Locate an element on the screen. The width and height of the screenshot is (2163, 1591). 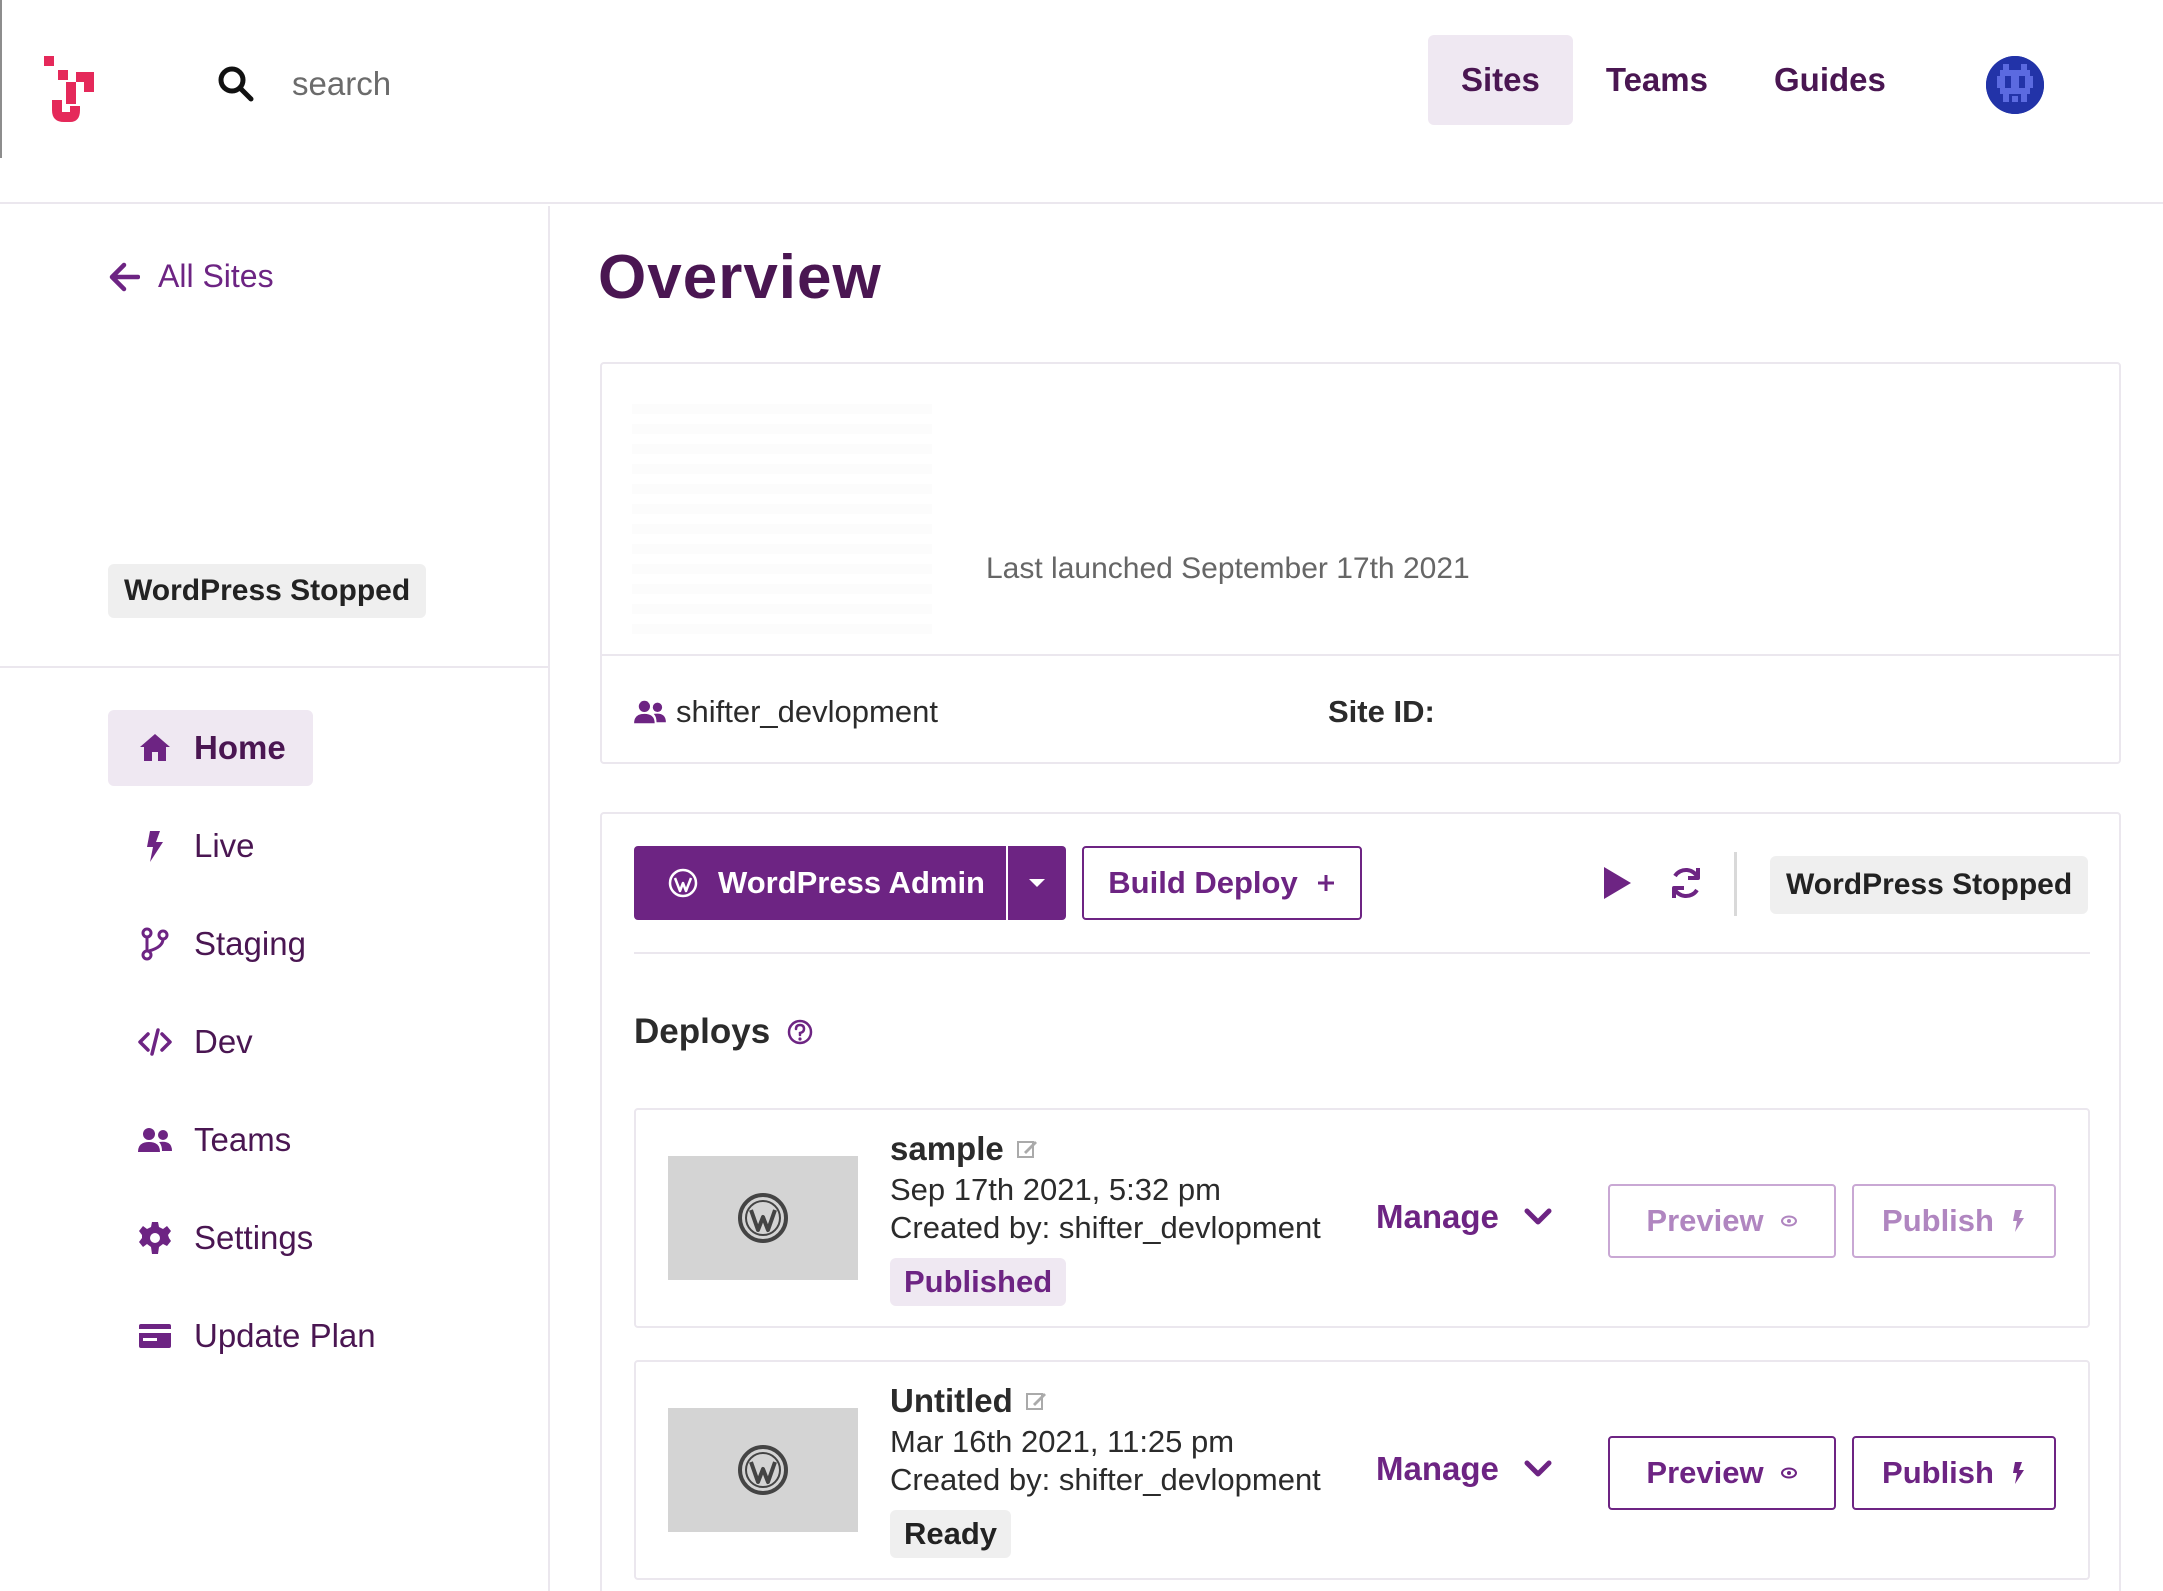
deploy-name-text: sample is located at coordinates (947, 1148).